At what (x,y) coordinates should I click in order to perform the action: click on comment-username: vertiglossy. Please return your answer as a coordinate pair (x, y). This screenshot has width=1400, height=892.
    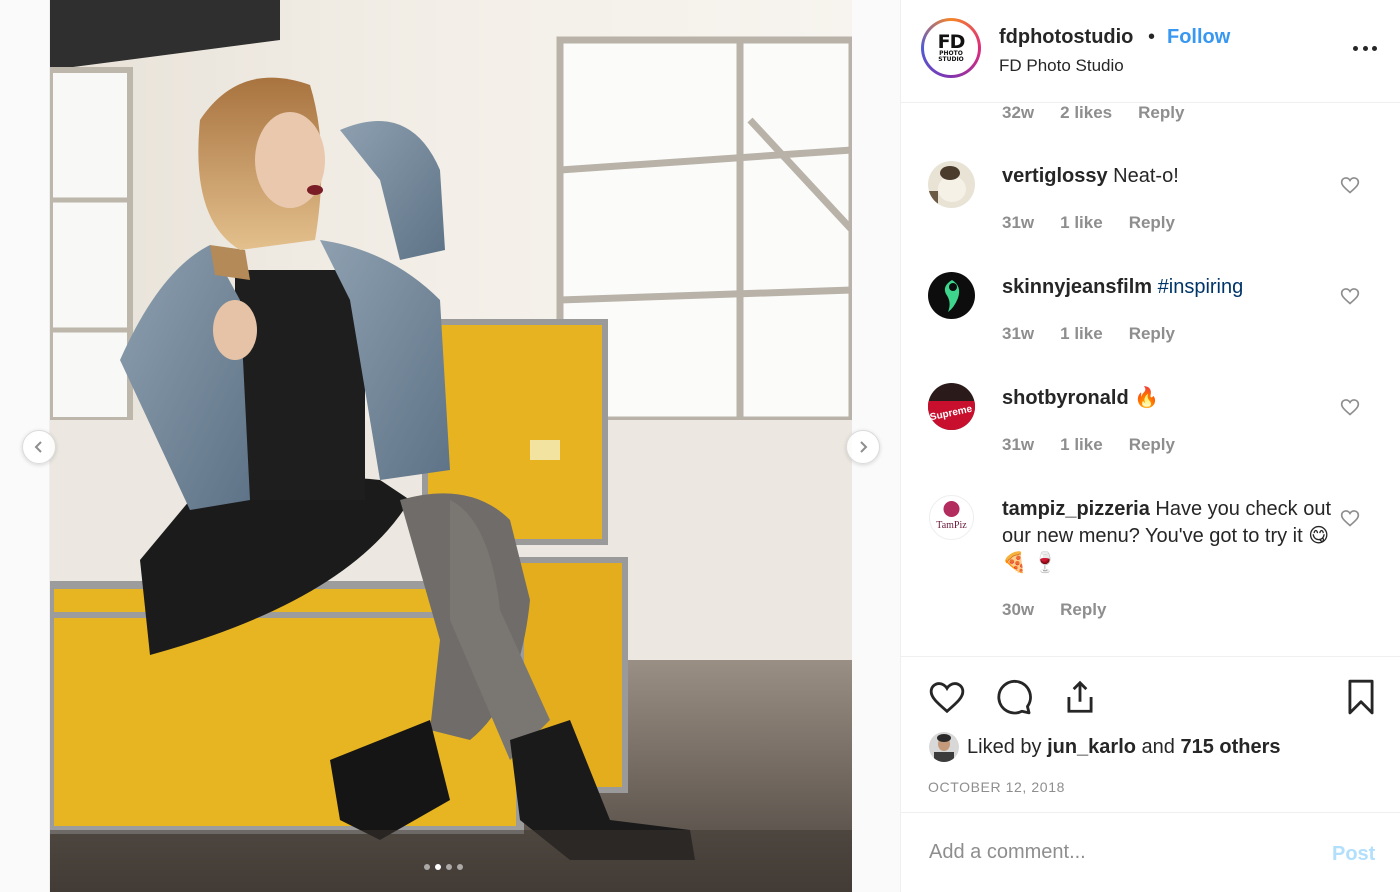
    Looking at the image, I should click on (1055, 176).